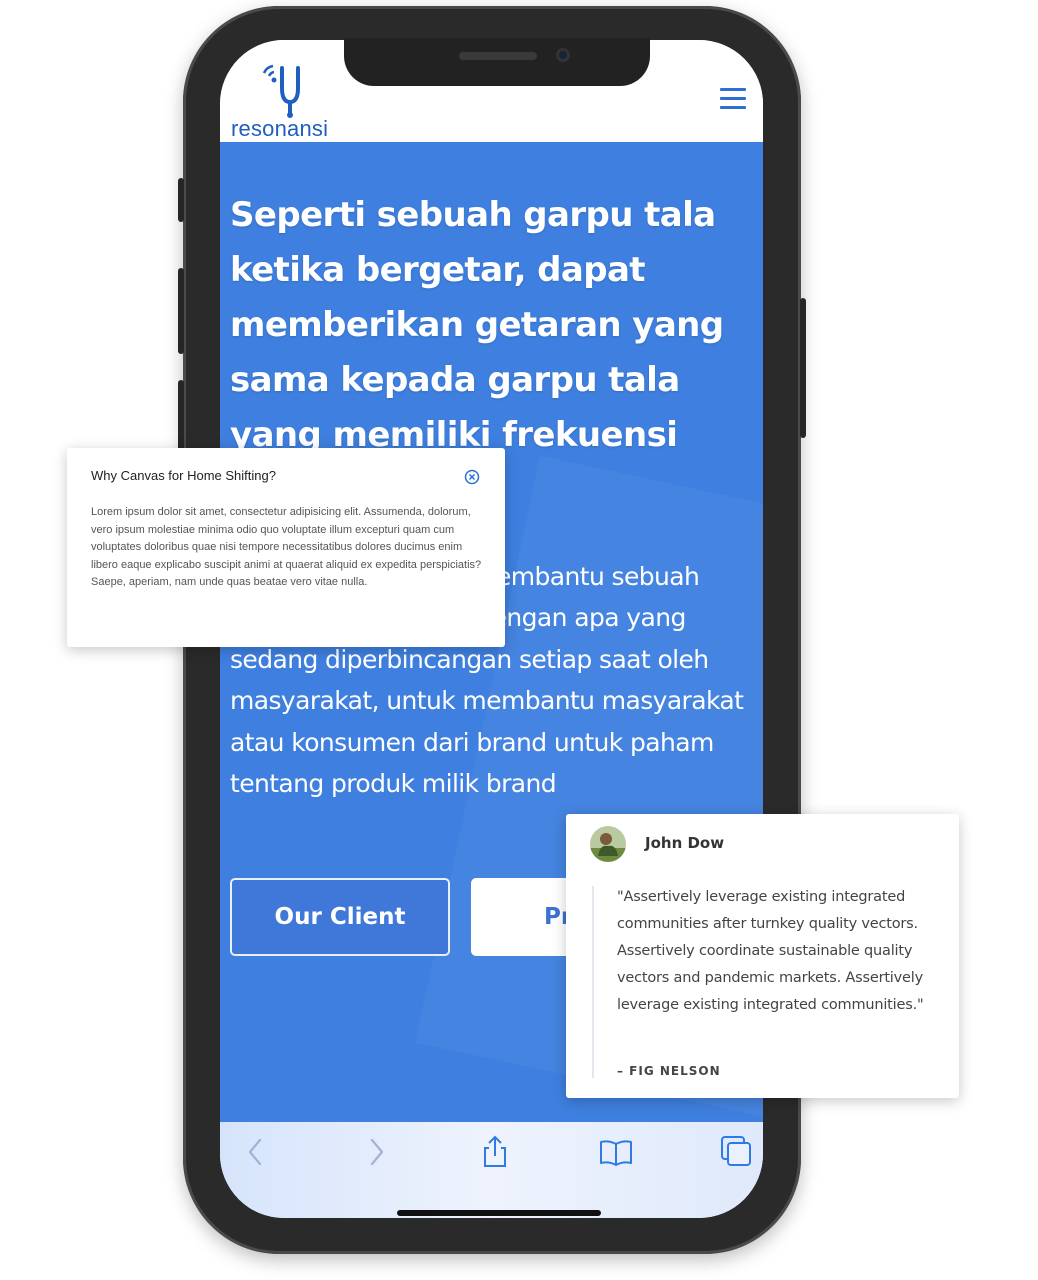 The height and width of the screenshot is (1280, 1038). What do you see at coordinates (472, 477) in the screenshot?
I see `close-icon` at bounding box center [472, 477].